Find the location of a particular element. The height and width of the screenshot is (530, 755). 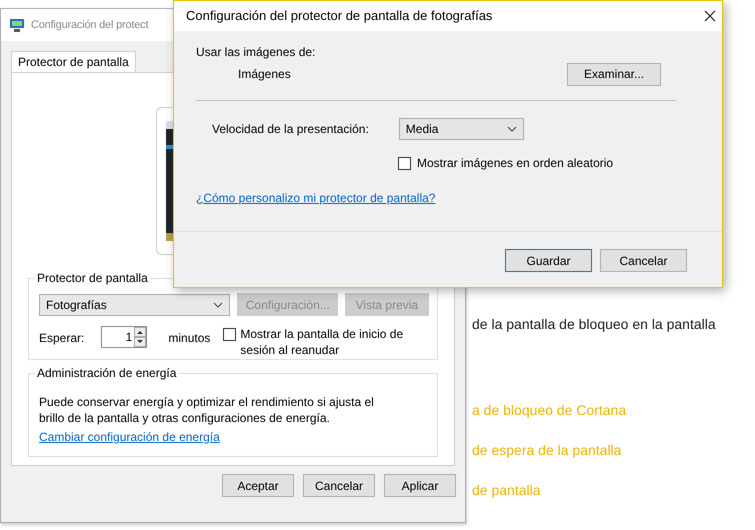

screensaver-dropdown: Fotografías is located at coordinates (134, 305).